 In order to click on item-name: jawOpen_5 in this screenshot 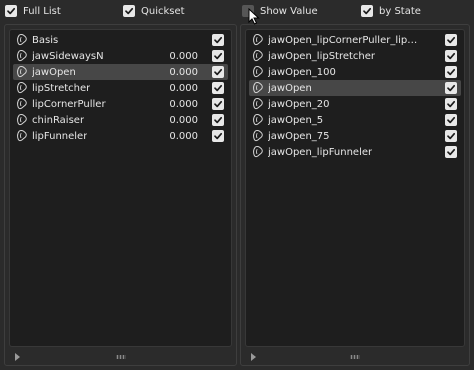, I will do `click(296, 120)`.